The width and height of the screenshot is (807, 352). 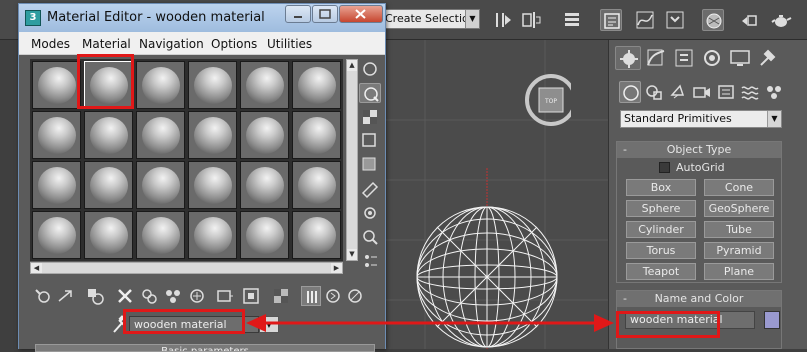 I want to click on hierarchy-tab-icon, so click(x=684, y=58).